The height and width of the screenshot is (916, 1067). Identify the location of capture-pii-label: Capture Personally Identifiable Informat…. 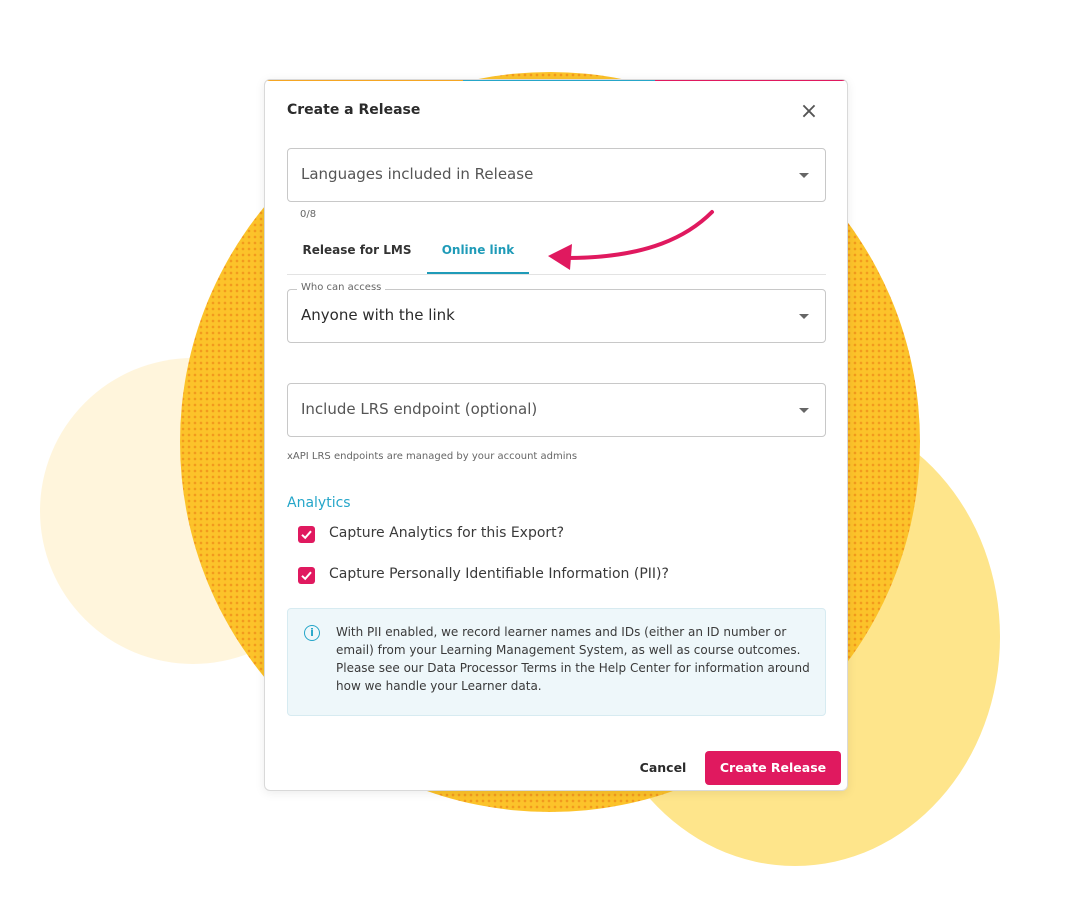
(499, 574).